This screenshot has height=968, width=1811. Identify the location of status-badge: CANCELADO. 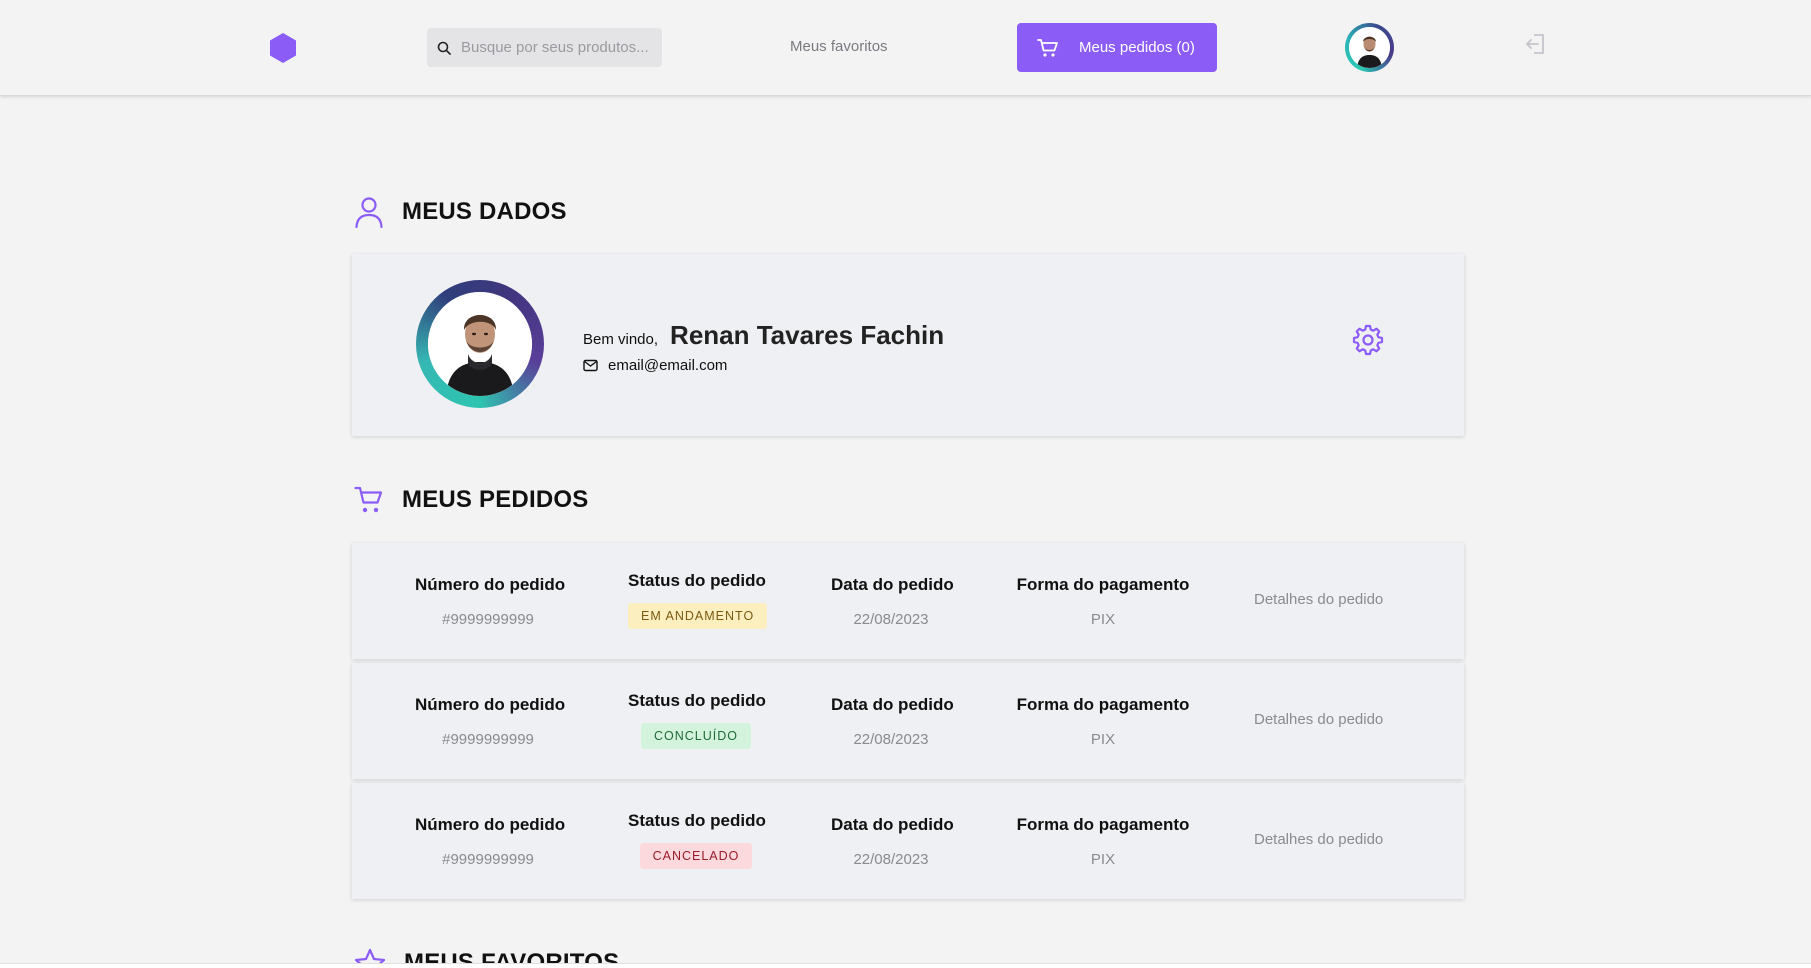
(696, 856).